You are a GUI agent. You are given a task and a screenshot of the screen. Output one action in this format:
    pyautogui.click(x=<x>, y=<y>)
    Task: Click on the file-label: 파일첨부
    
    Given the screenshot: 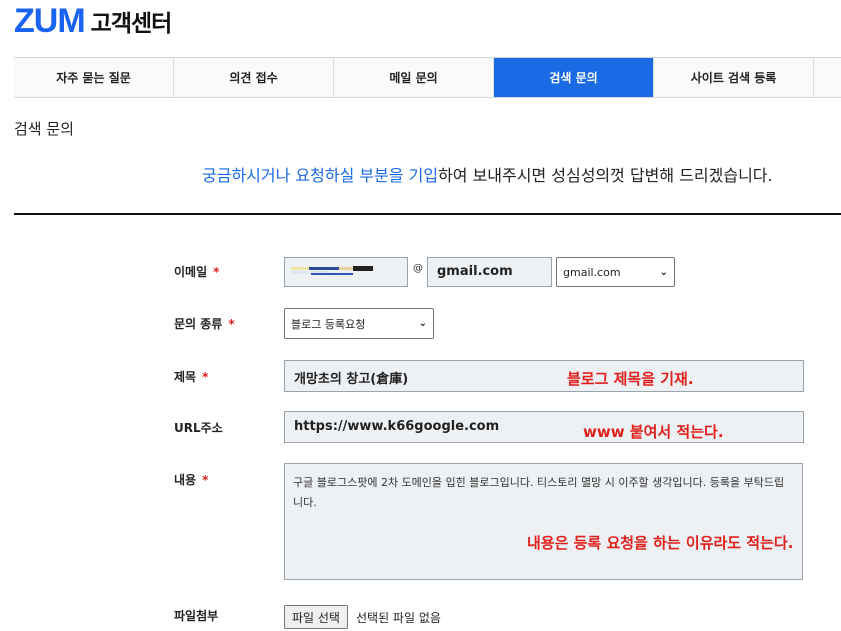 What is the action you would take?
    pyautogui.click(x=196, y=616)
    